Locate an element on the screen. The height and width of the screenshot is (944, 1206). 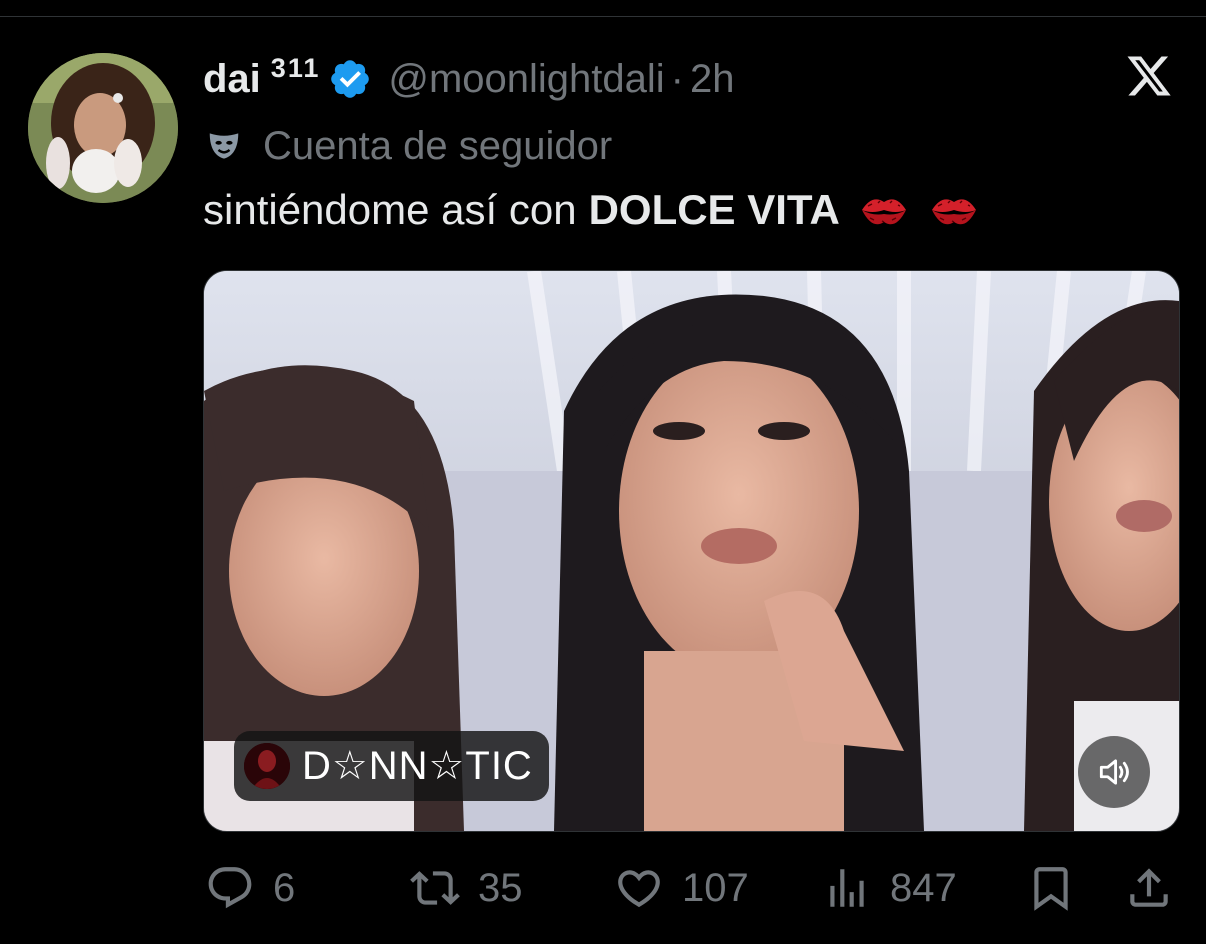
repost-count: 35 is located at coordinates (500, 887).